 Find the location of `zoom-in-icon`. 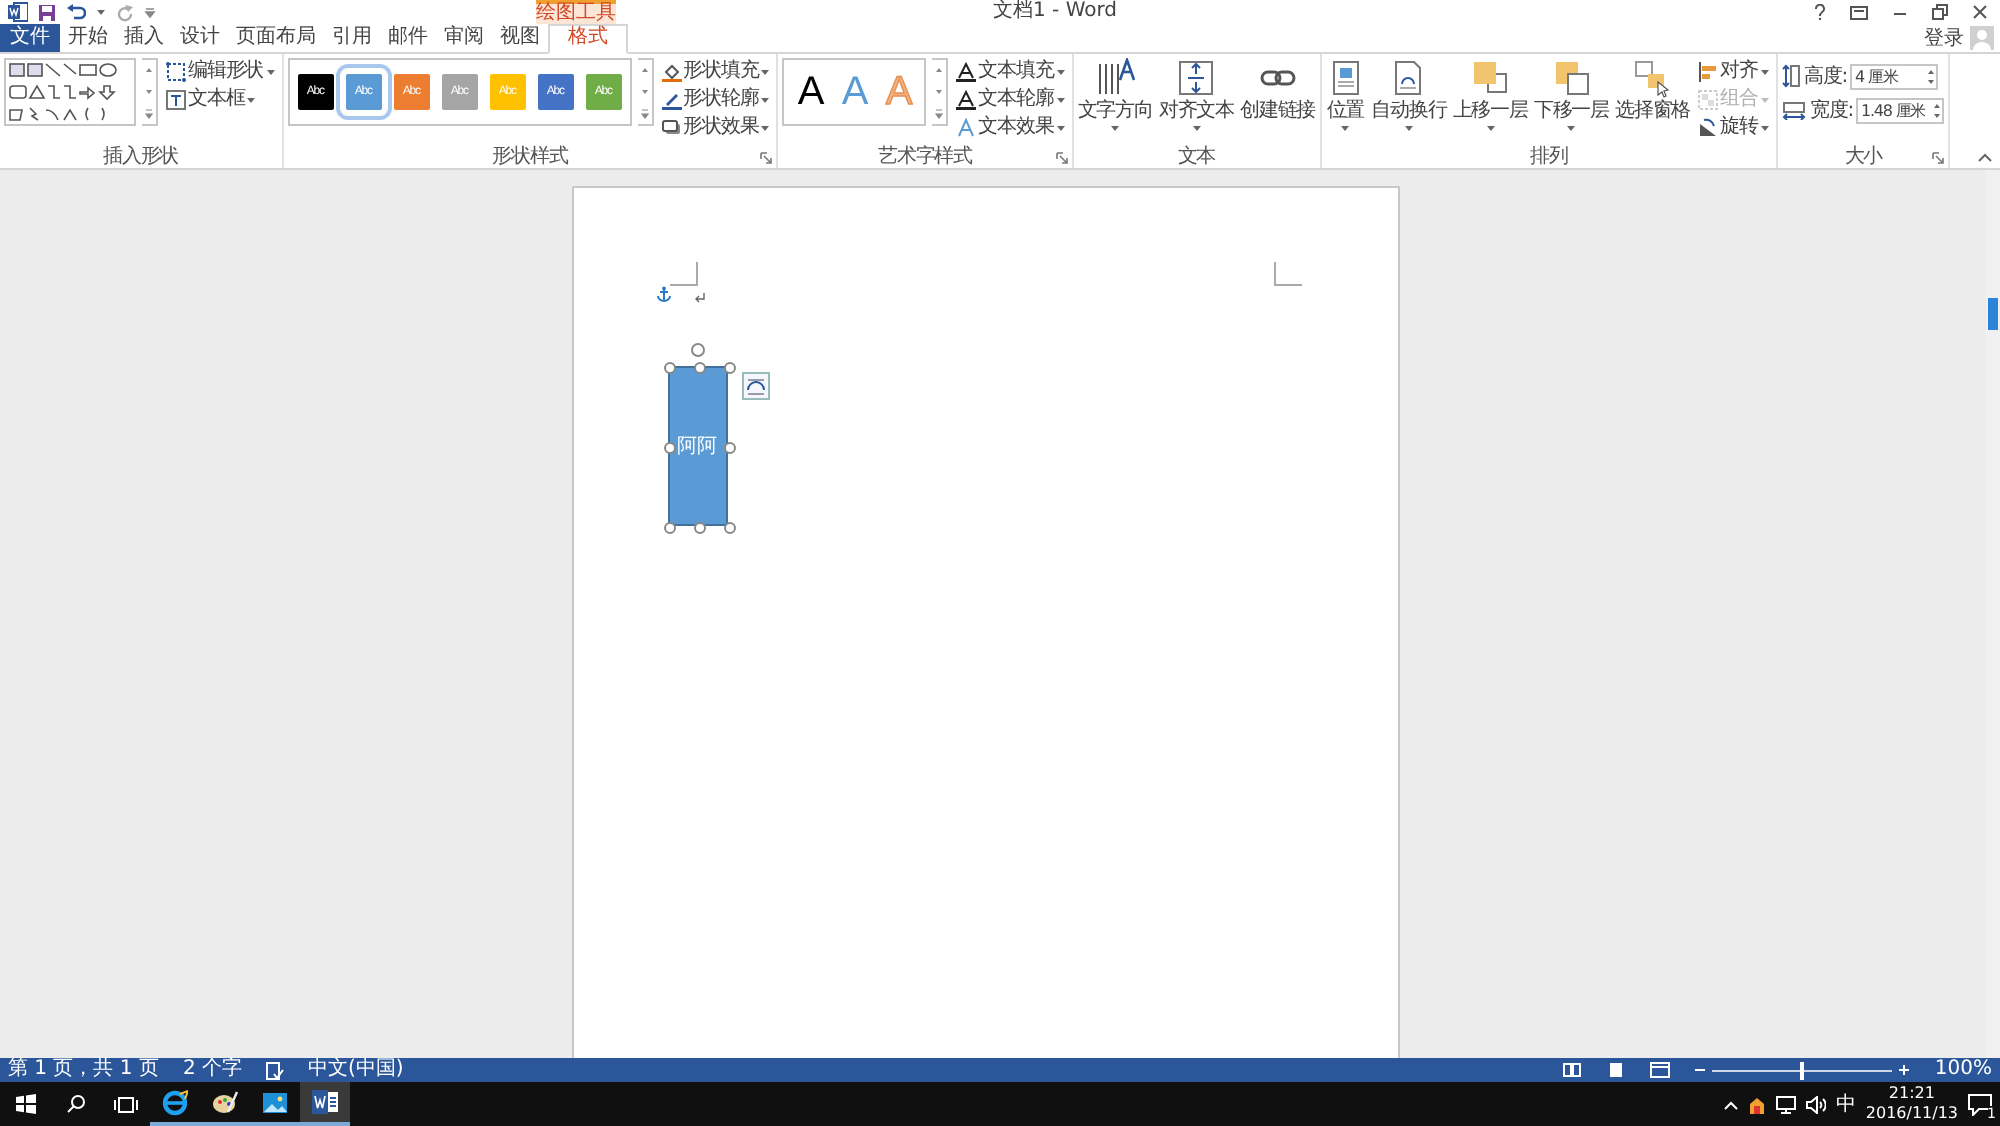

zoom-in-icon is located at coordinates (1904, 1070).